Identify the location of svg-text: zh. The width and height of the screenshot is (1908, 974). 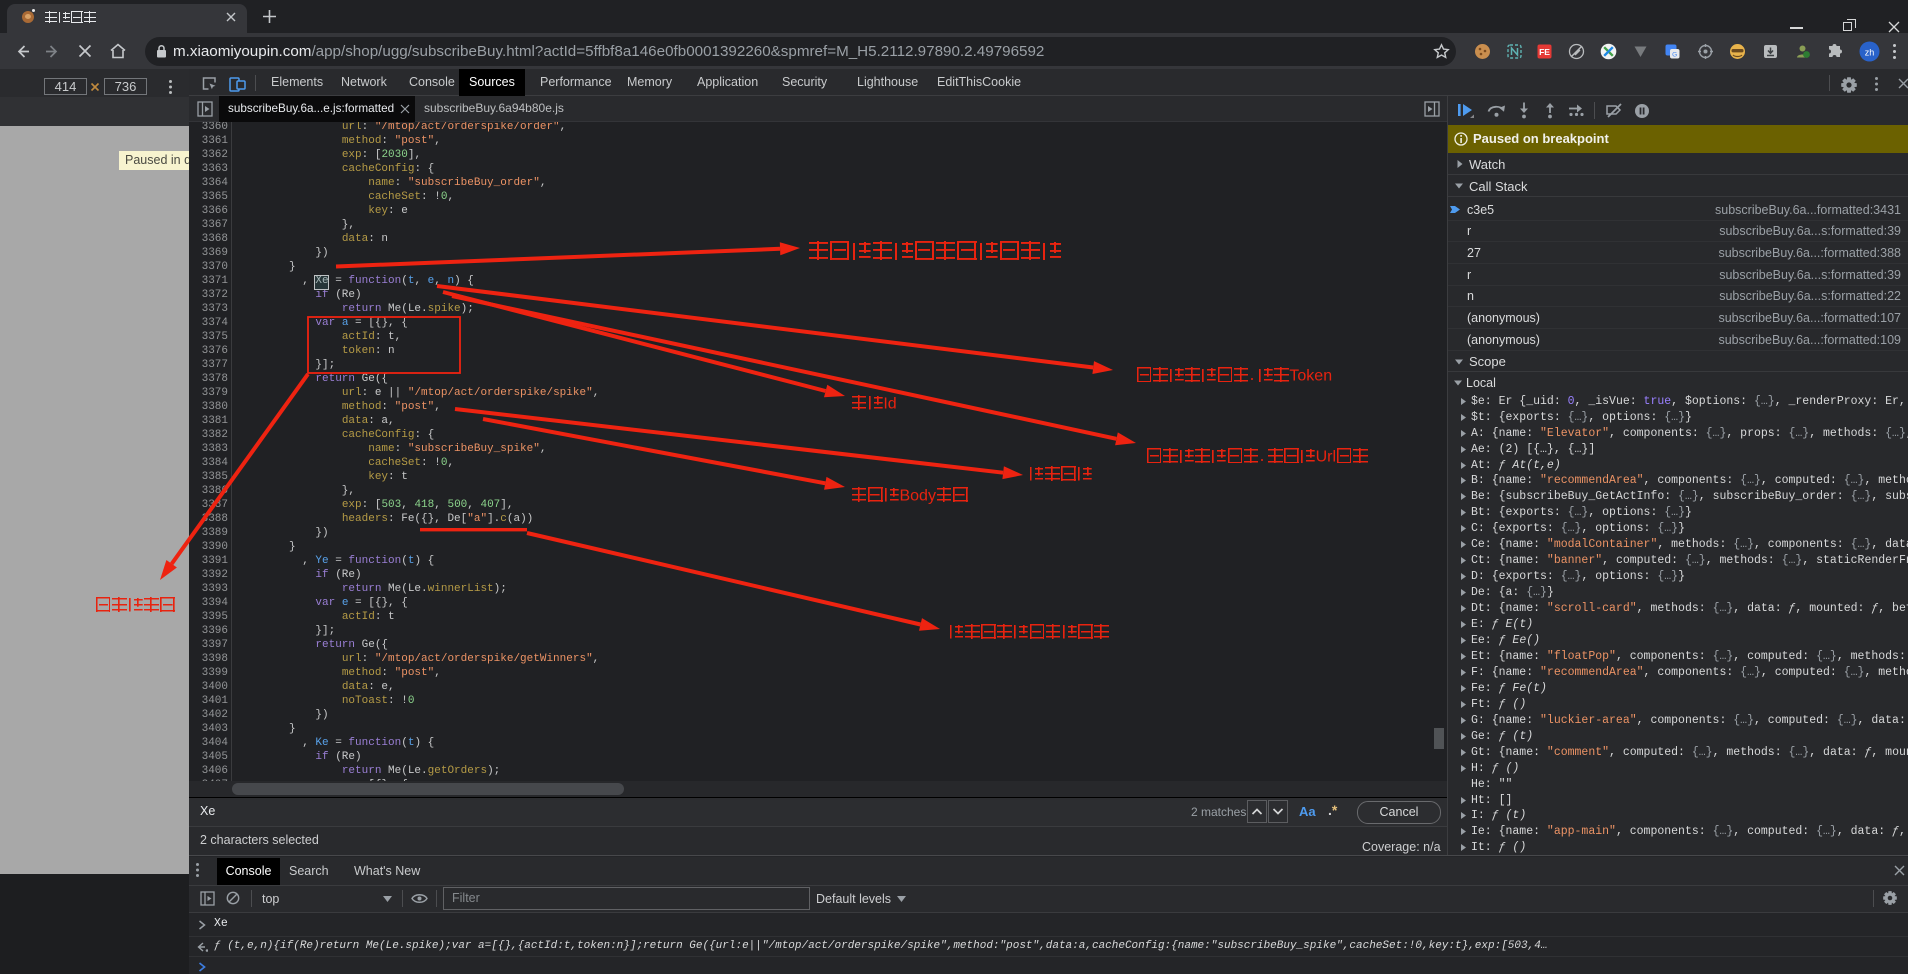
(1870, 53).